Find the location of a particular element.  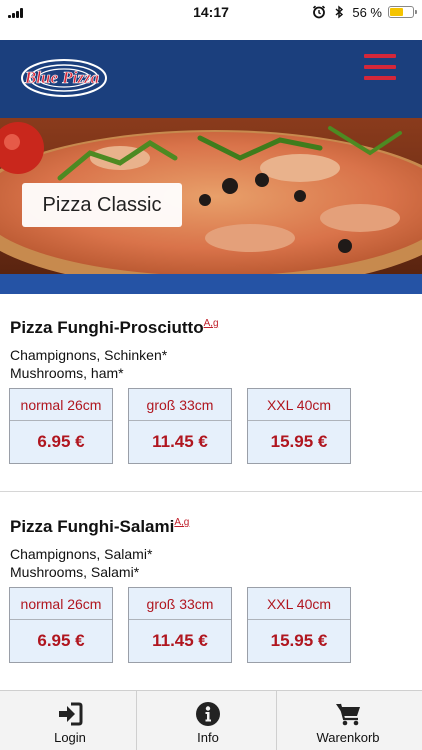

description-english: Mushrooms, Salami* is located at coordinates (75, 572).